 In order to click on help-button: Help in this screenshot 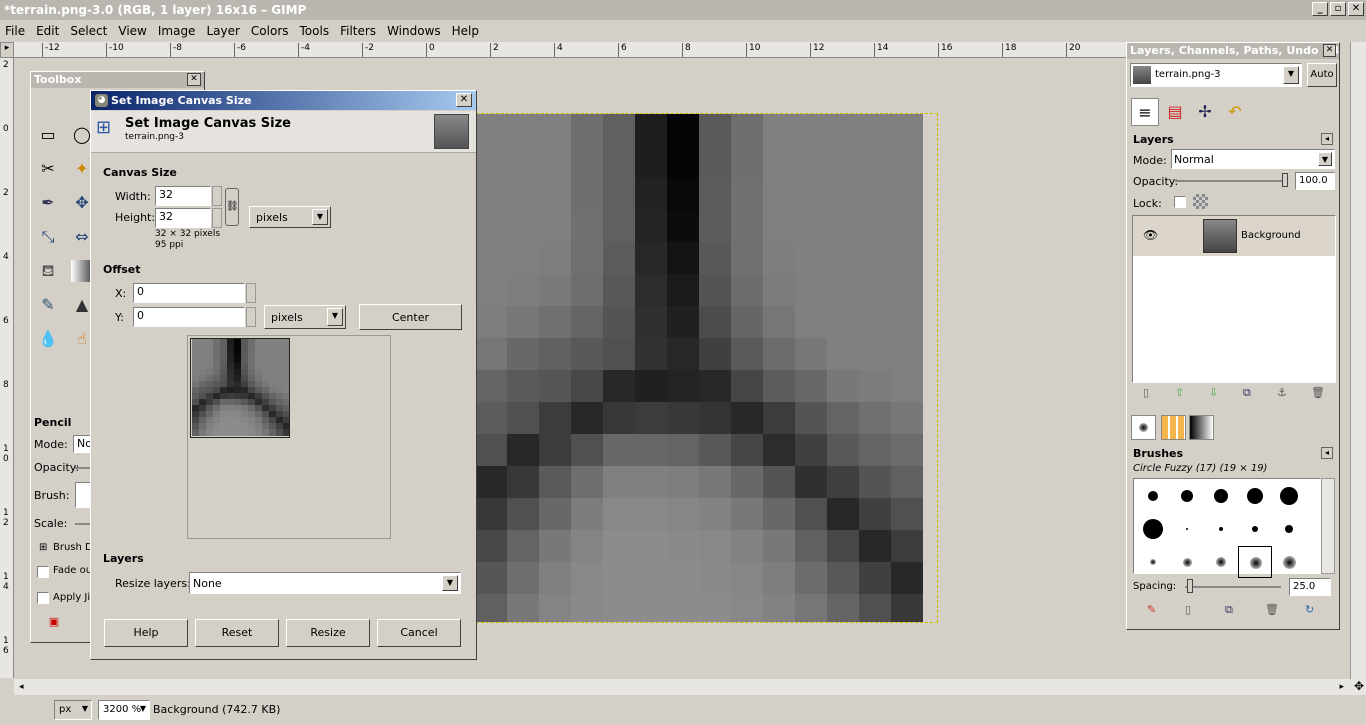, I will do `click(146, 633)`.